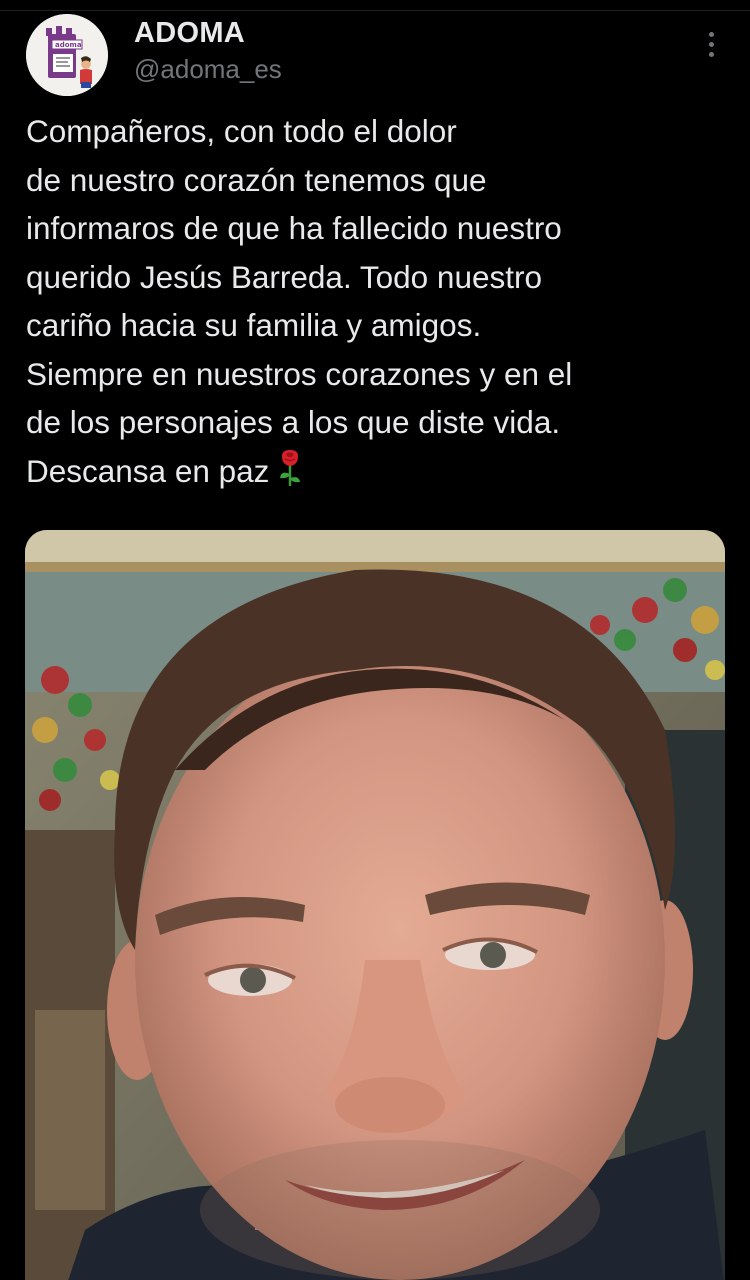 This screenshot has height=1280, width=750. I want to click on tweet-text-line: Compañeros, con todo el dolor, so click(241, 131).